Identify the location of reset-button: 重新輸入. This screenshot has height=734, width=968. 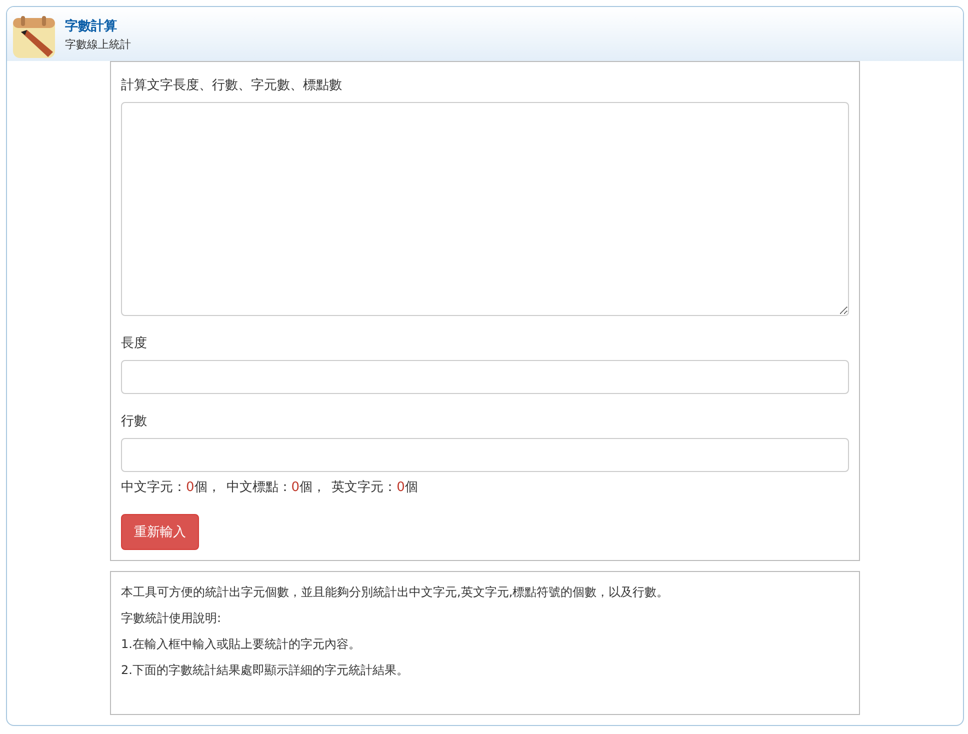
(160, 532).